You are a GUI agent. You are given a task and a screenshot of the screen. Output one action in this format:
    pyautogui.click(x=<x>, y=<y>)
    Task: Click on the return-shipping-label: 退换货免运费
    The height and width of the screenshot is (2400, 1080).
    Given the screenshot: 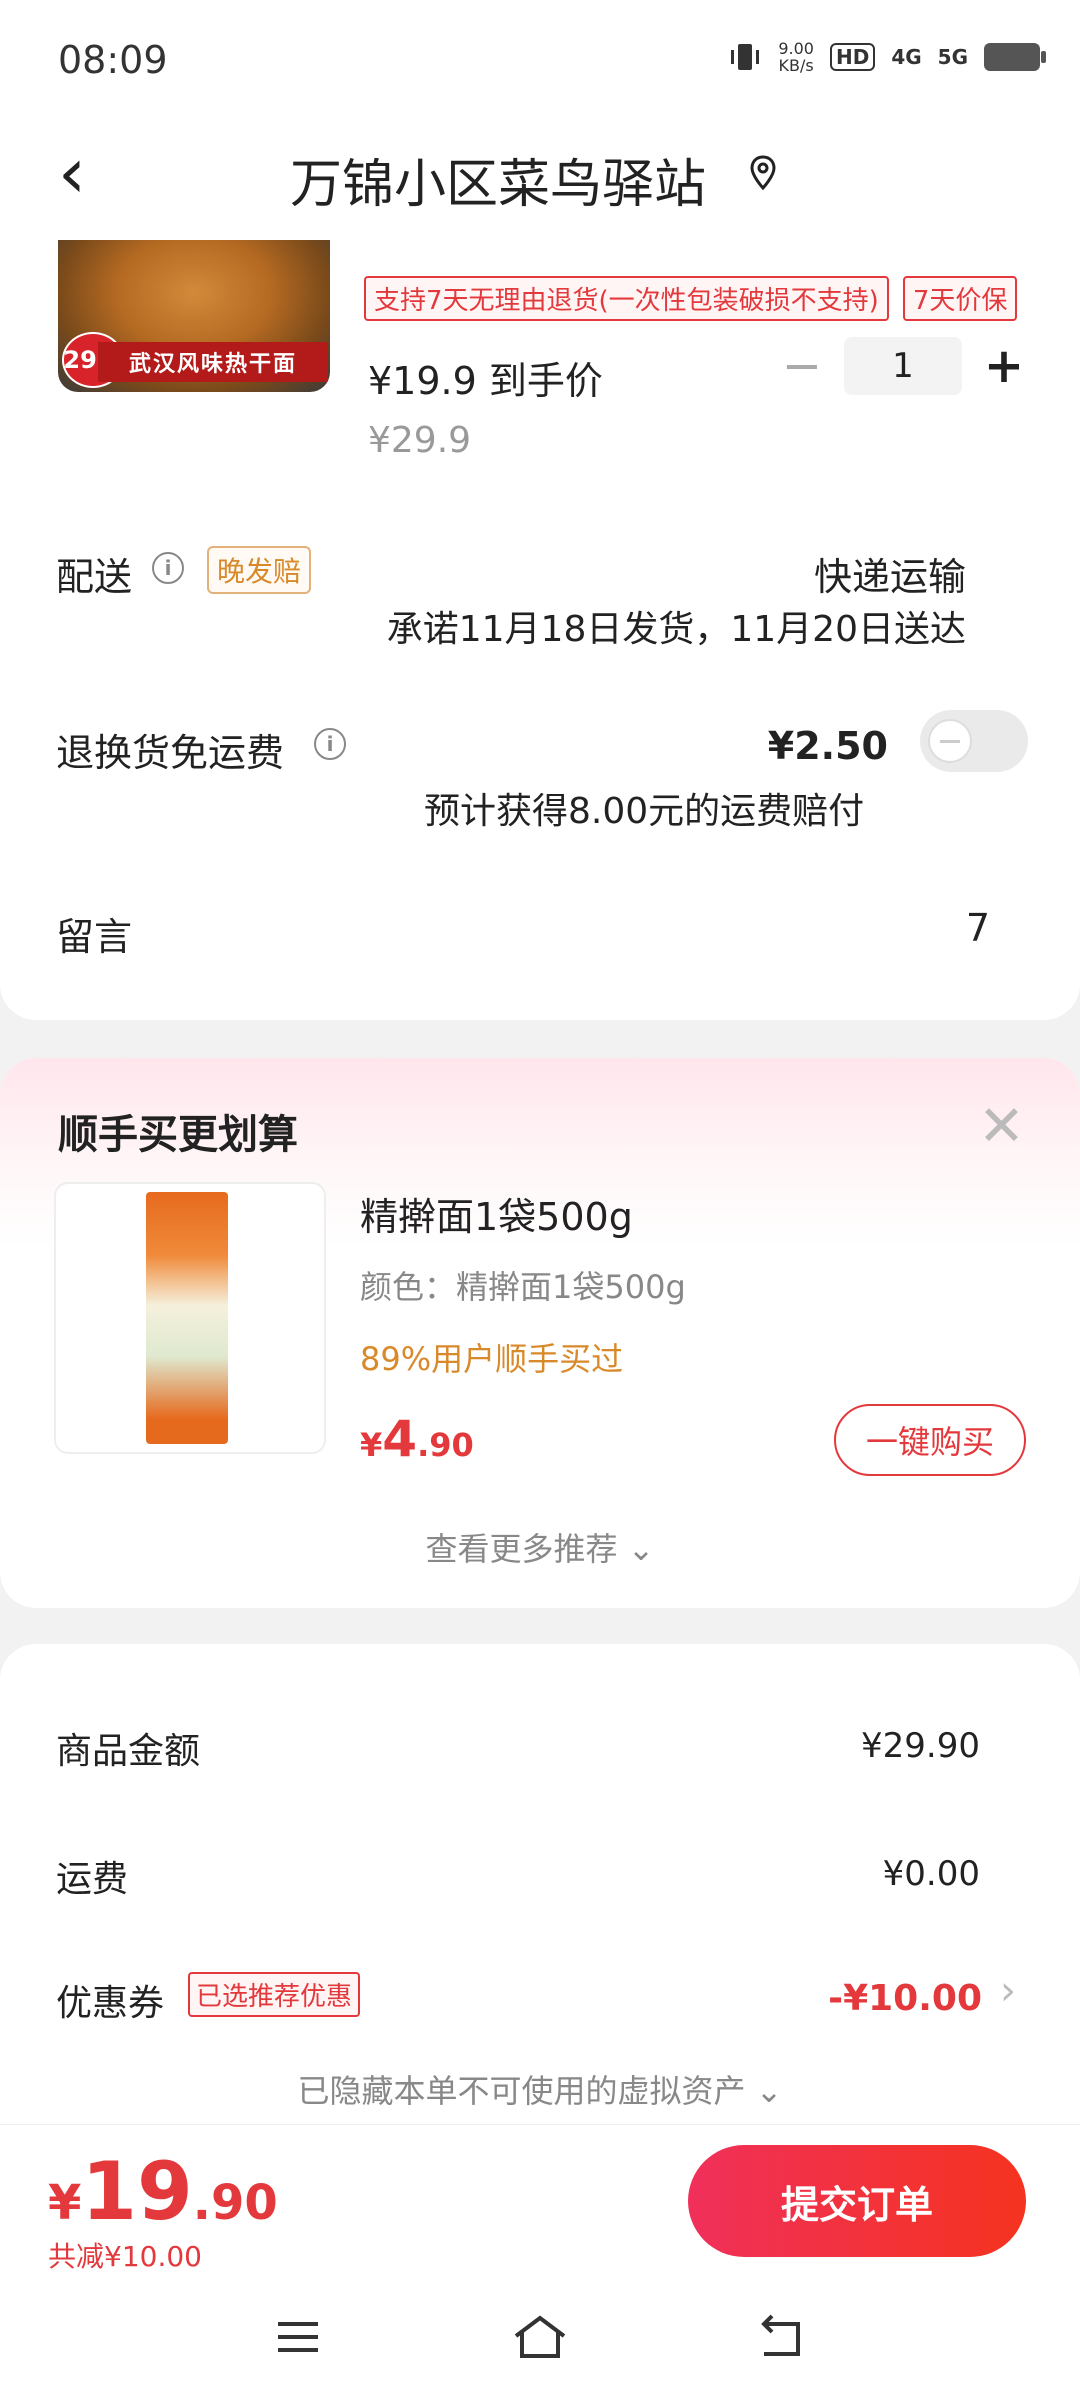 What is the action you would take?
    pyautogui.click(x=170, y=753)
    